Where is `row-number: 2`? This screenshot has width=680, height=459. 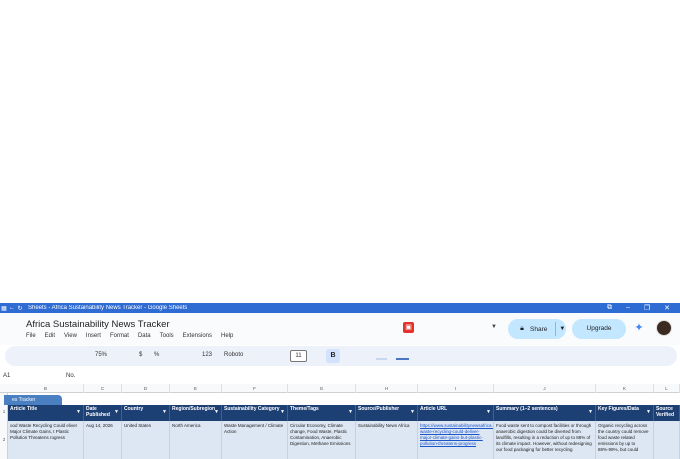 row-number: 2 is located at coordinates (4, 439).